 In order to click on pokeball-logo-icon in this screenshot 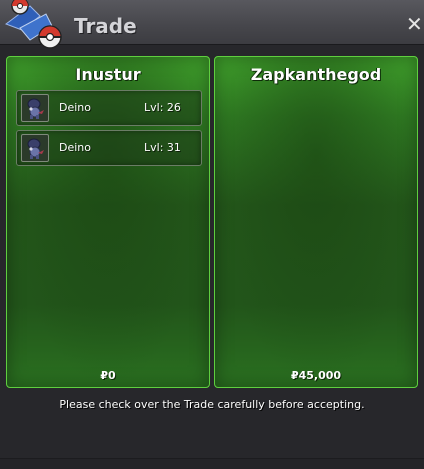, I will do `click(33, 24)`.